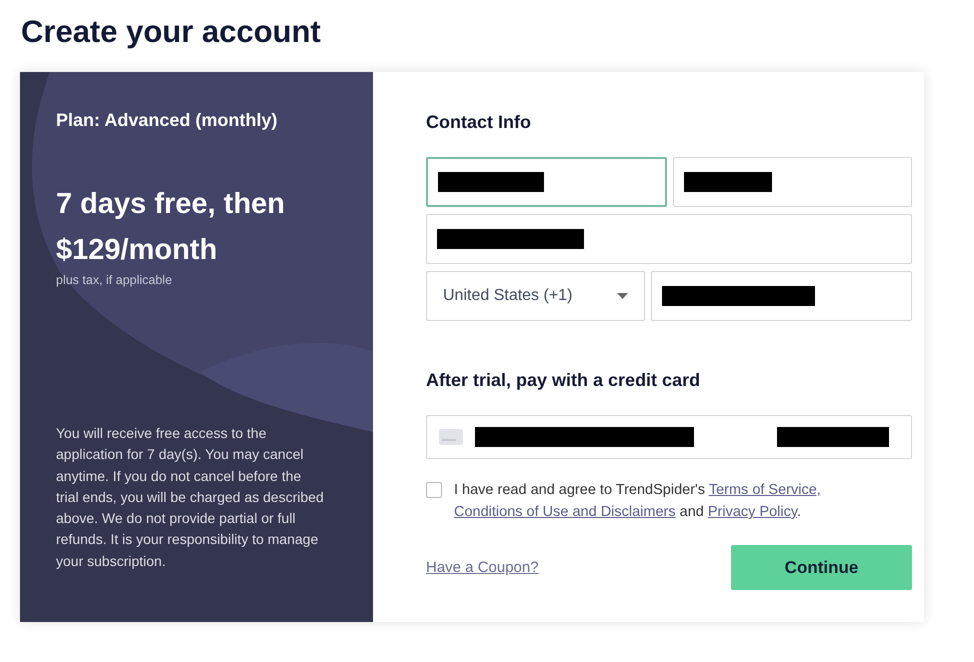 The image size is (974, 662). What do you see at coordinates (669, 437) in the screenshot?
I see `card-field` at bounding box center [669, 437].